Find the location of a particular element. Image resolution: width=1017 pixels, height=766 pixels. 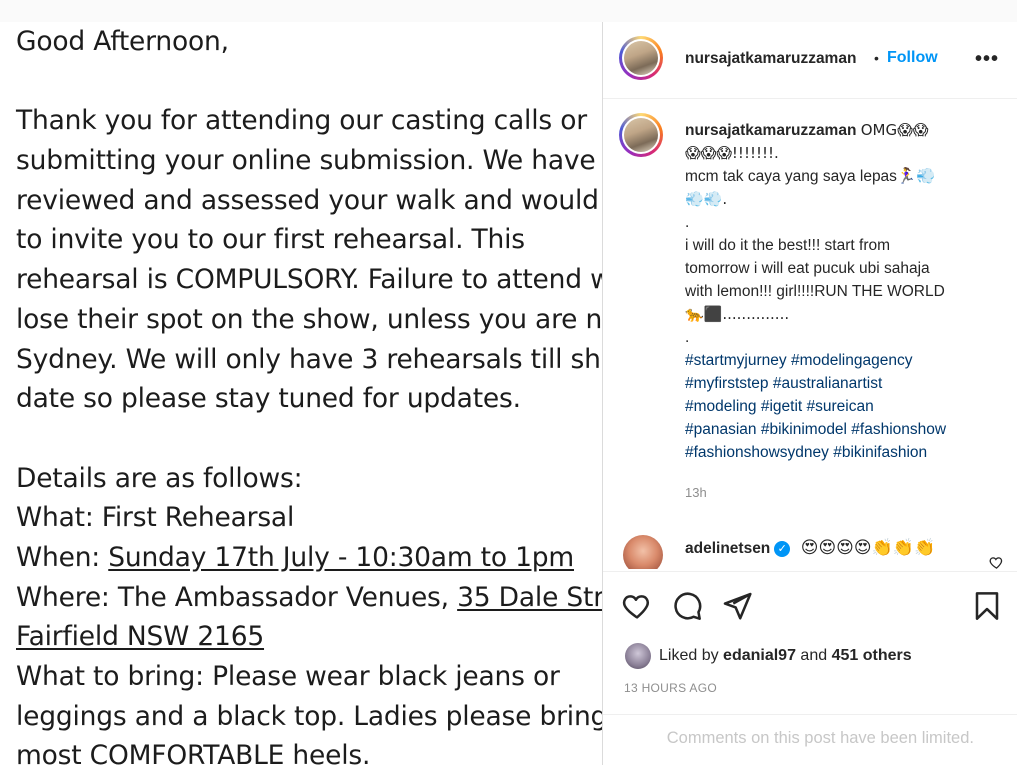

caption-text: mcm tak caya yang saya lepas🏃‍♀️💨 is located at coordinates (810, 176).